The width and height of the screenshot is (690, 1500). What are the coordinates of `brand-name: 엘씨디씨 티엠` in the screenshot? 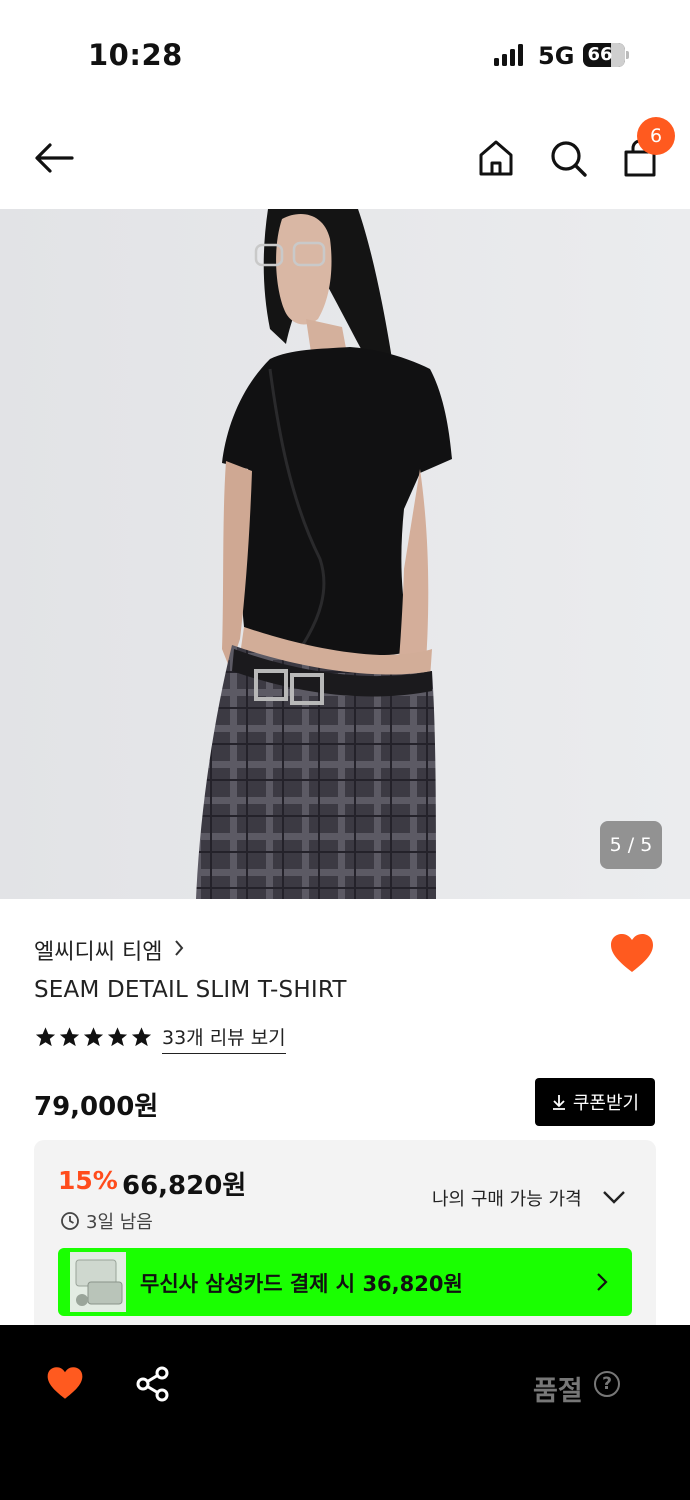 It's located at (98, 950).